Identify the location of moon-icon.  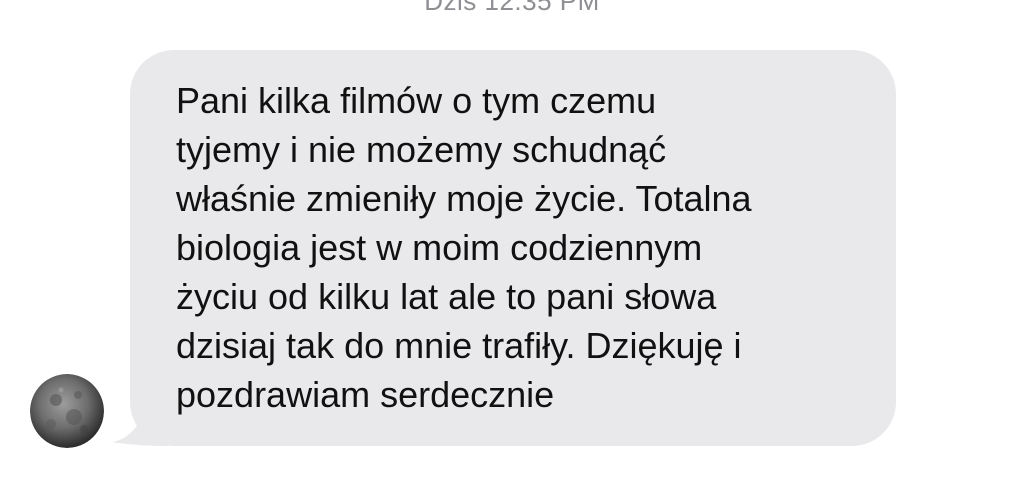
(67, 411).